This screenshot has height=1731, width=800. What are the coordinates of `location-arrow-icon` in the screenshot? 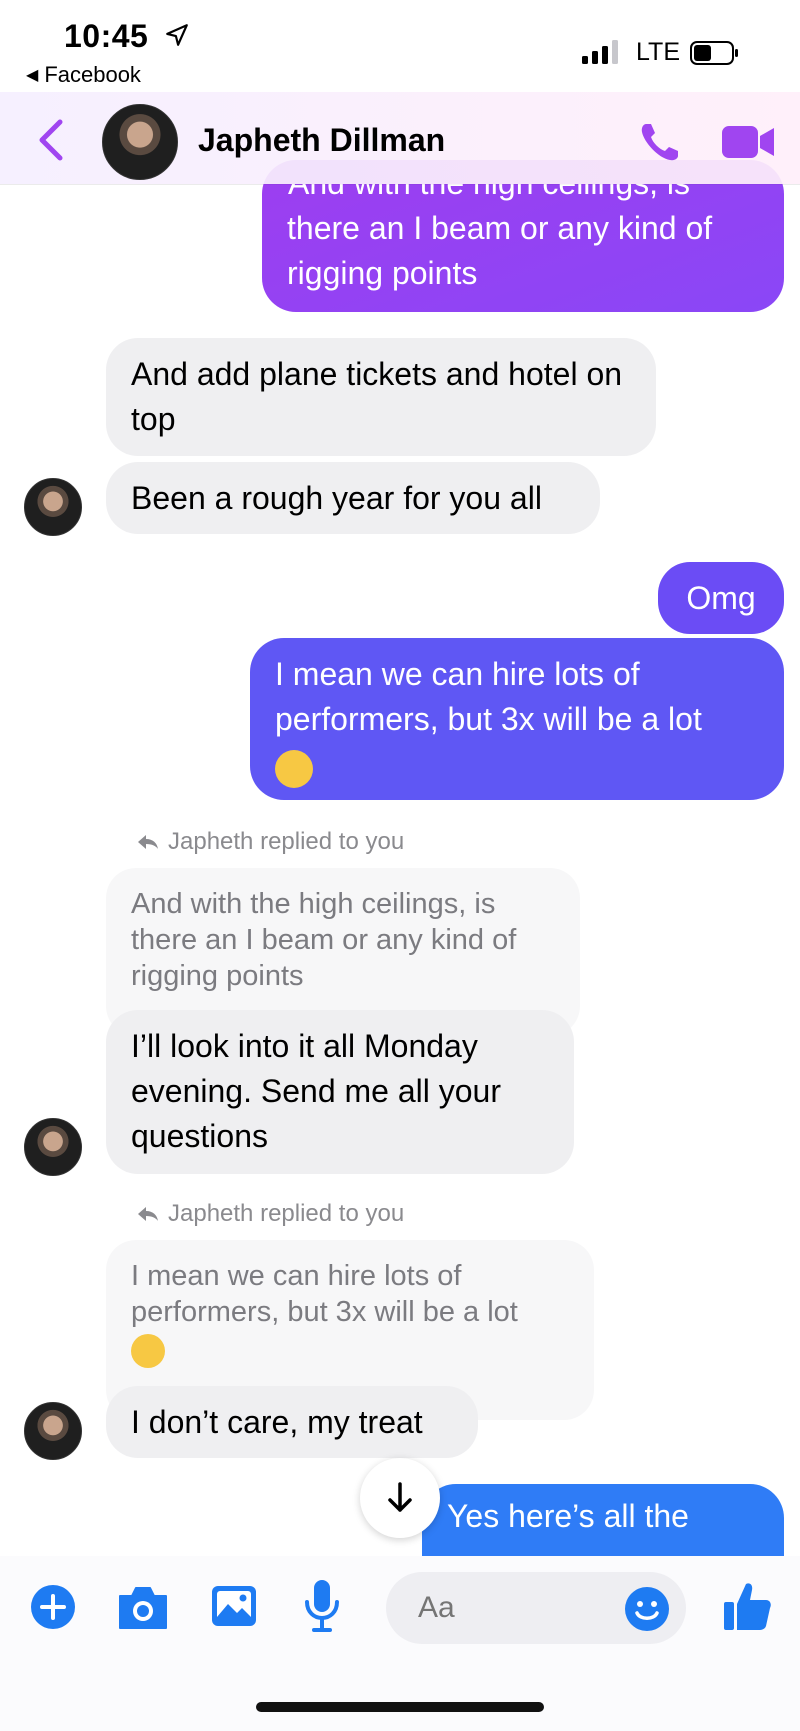 It's located at (177, 35).